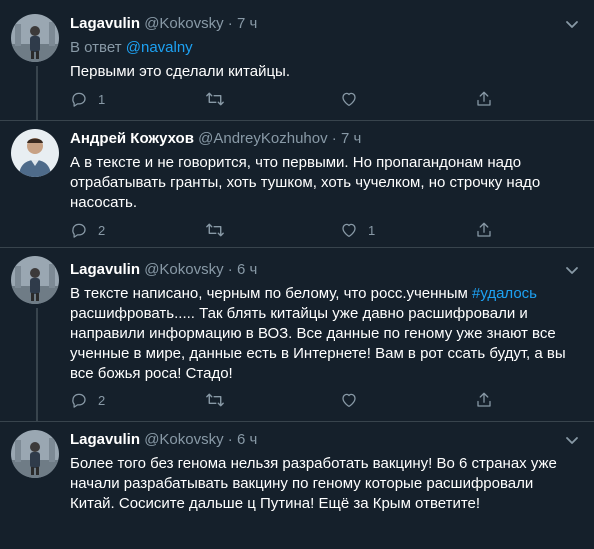 Image resolution: width=594 pixels, height=549 pixels. I want to click on display-name: Андрей Кожухов, so click(132, 138).